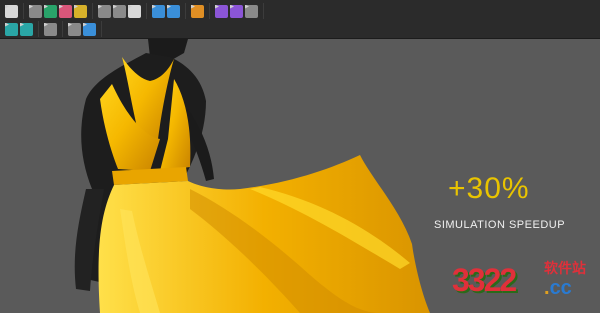 This screenshot has height=313, width=600. I want to click on render-settings-icon, so click(89, 29).